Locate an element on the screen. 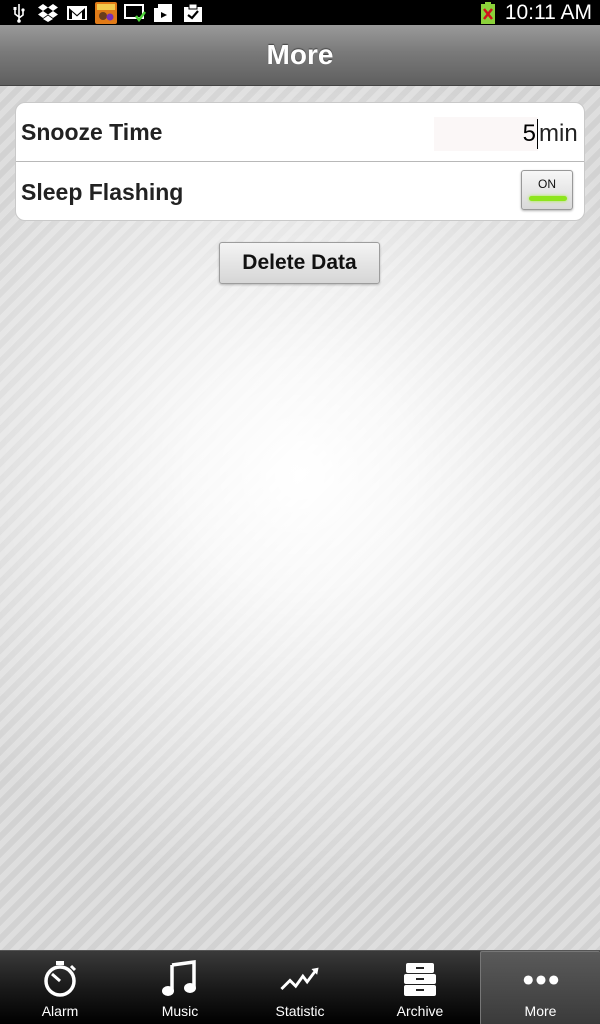 The image size is (600, 1024). alarm-clock-icon is located at coordinates (60, 979).